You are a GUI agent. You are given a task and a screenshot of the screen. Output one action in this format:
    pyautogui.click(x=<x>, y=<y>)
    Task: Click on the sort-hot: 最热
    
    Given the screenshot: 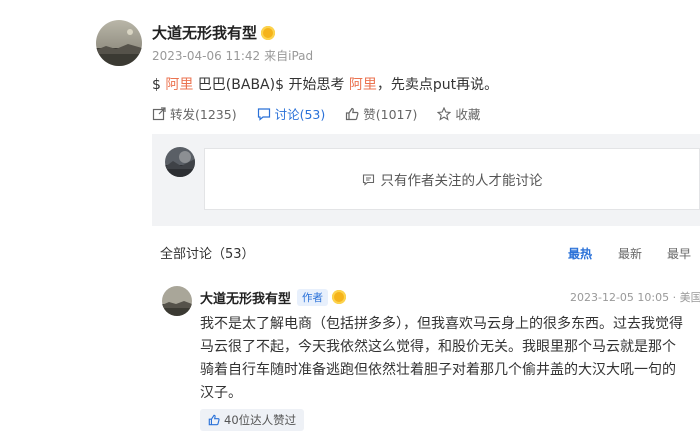 What is the action you would take?
    pyautogui.click(x=580, y=253)
    